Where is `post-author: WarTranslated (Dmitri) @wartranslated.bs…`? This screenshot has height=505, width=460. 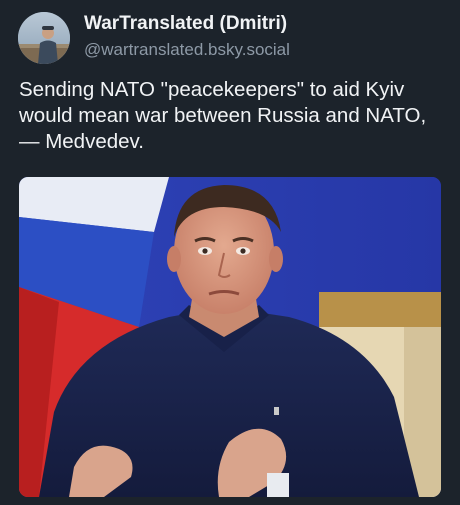 post-author: WarTranslated (Dmitri) @wartranslated.bs… is located at coordinates (266, 37).